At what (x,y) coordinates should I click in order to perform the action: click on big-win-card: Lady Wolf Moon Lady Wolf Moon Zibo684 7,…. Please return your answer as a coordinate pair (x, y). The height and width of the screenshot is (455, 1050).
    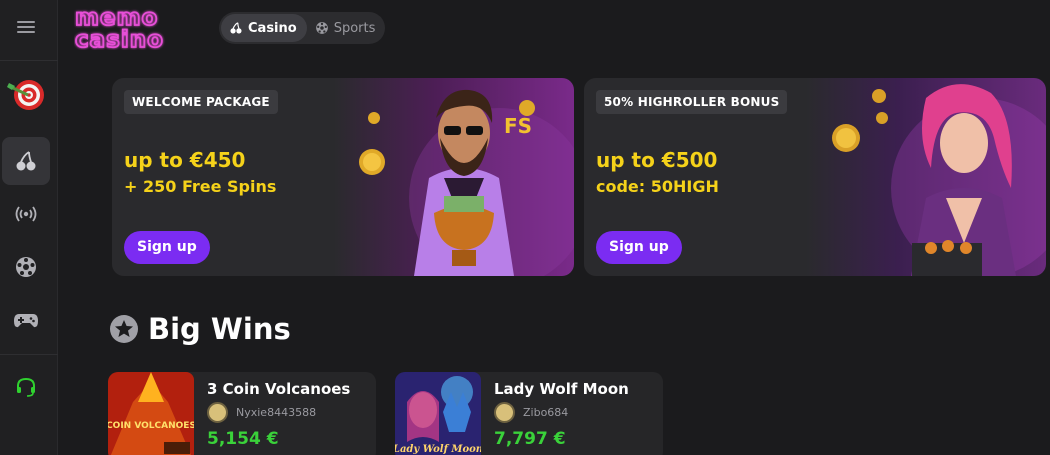
    Looking at the image, I should click on (529, 413).